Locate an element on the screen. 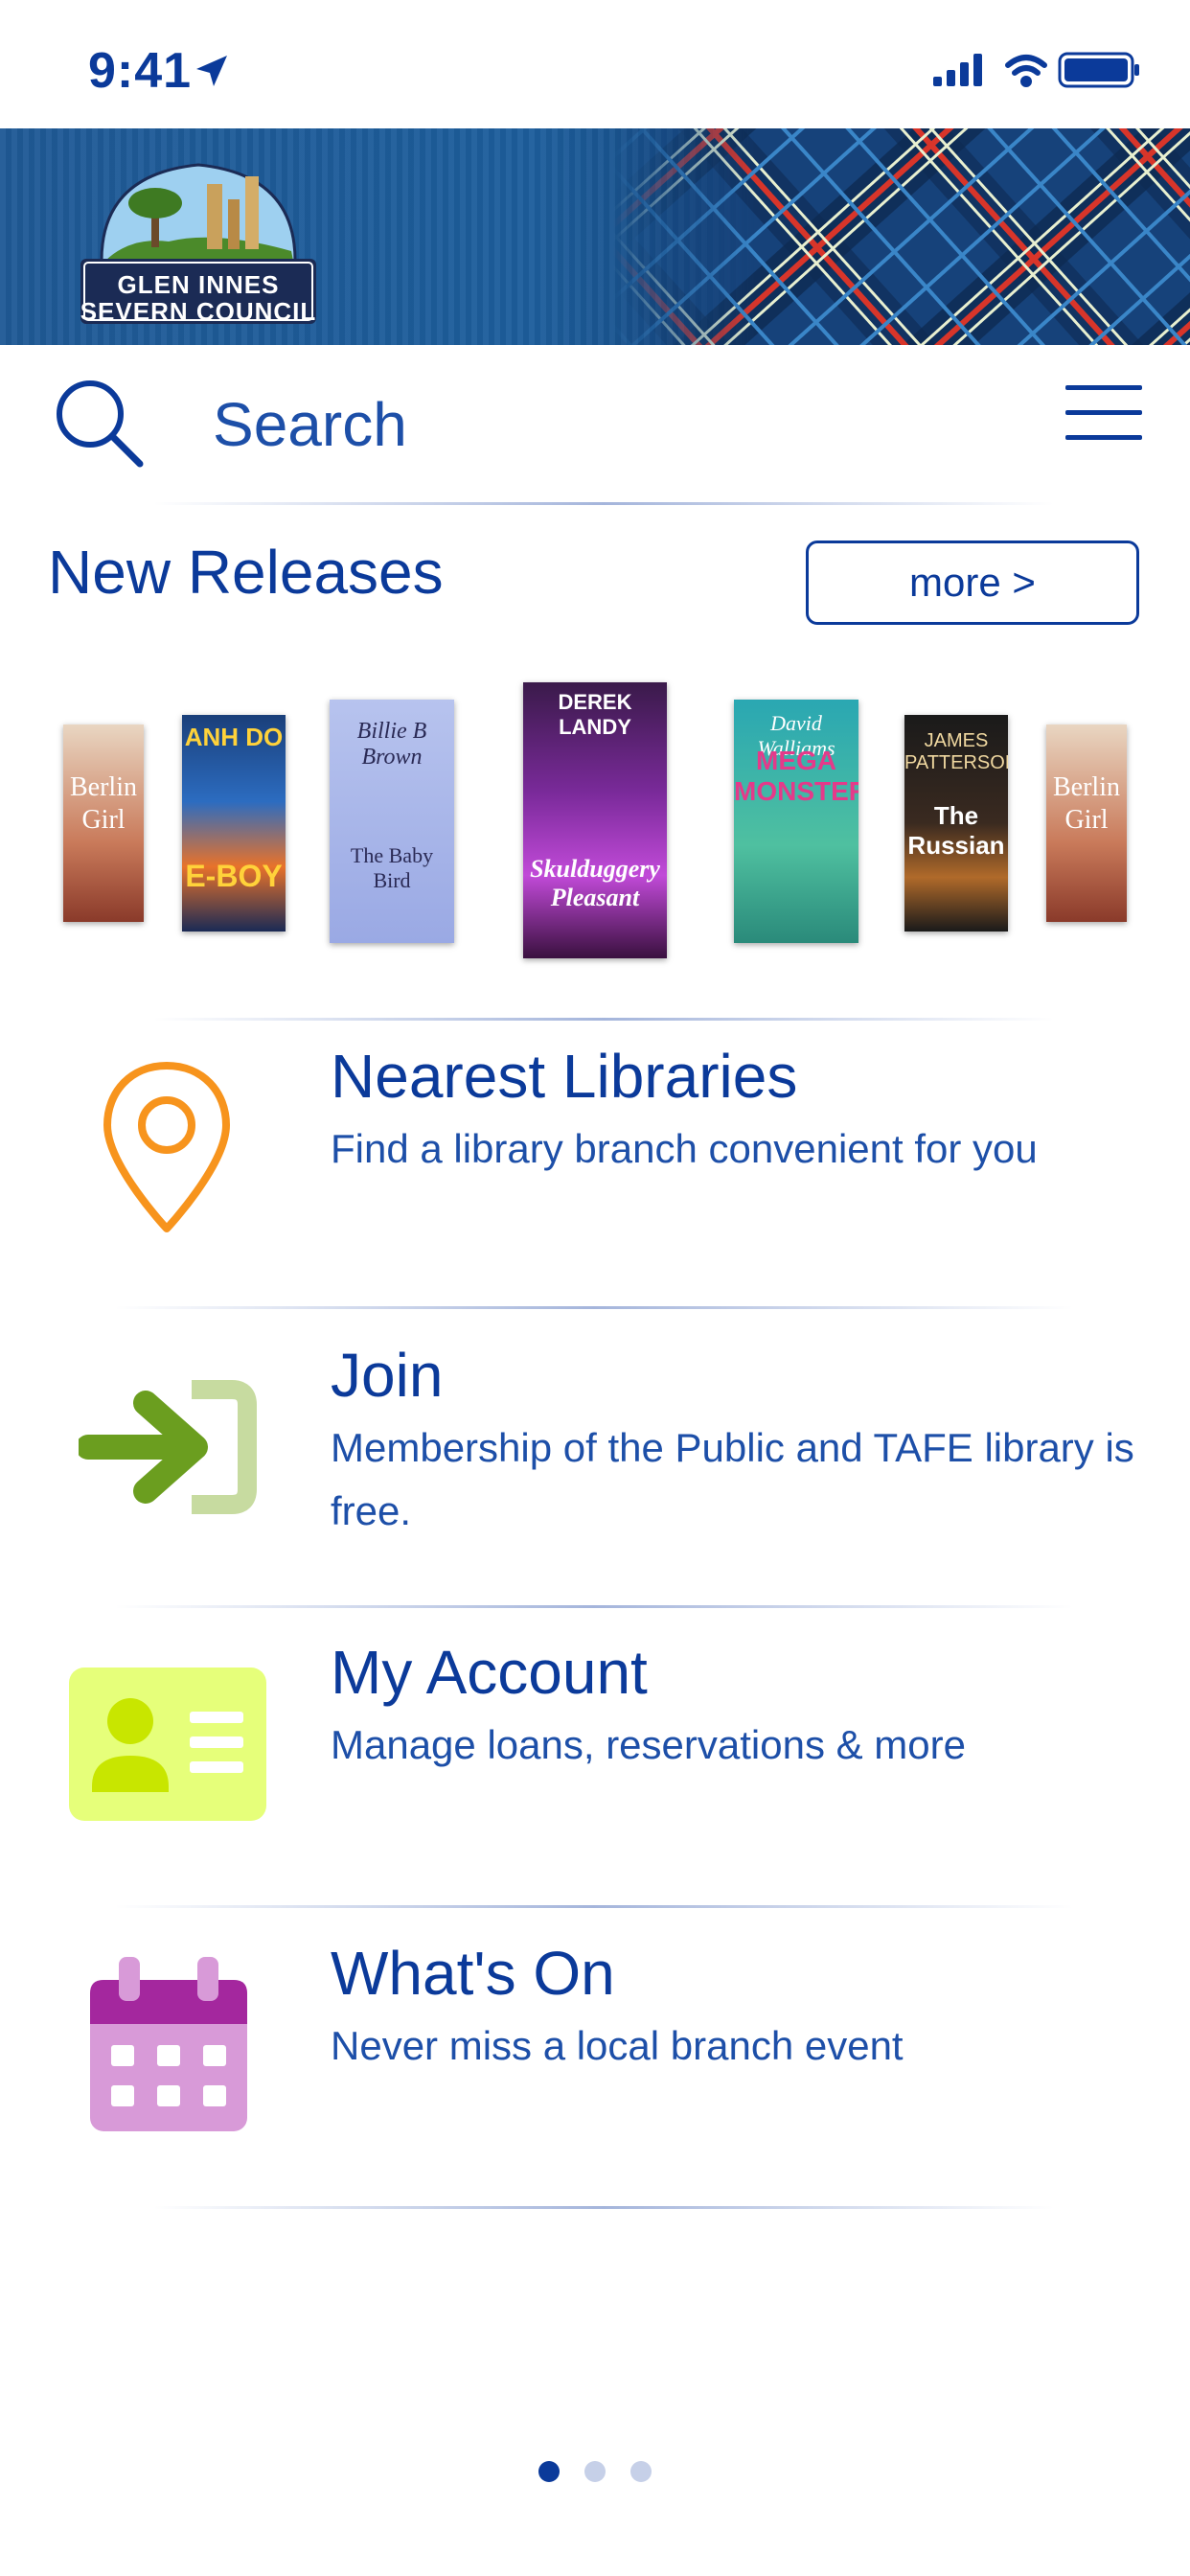 Image resolution: width=1190 pixels, height=2576 pixels. search-bar is located at coordinates (595, 425).